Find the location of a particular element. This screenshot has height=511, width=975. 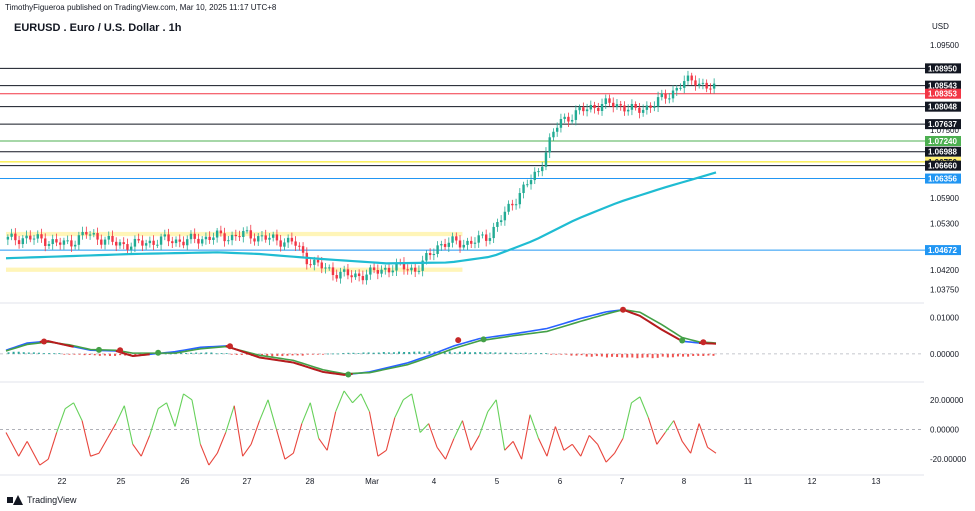

time-axis-label: 7 is located at coordinates (622, 481).